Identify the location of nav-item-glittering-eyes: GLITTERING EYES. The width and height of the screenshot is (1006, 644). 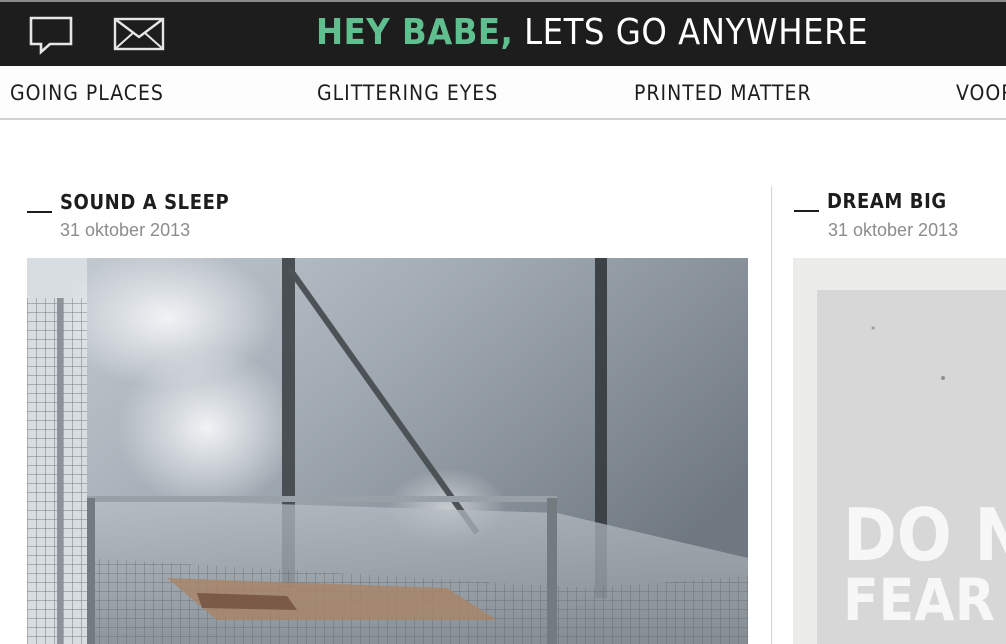
(407, 93).